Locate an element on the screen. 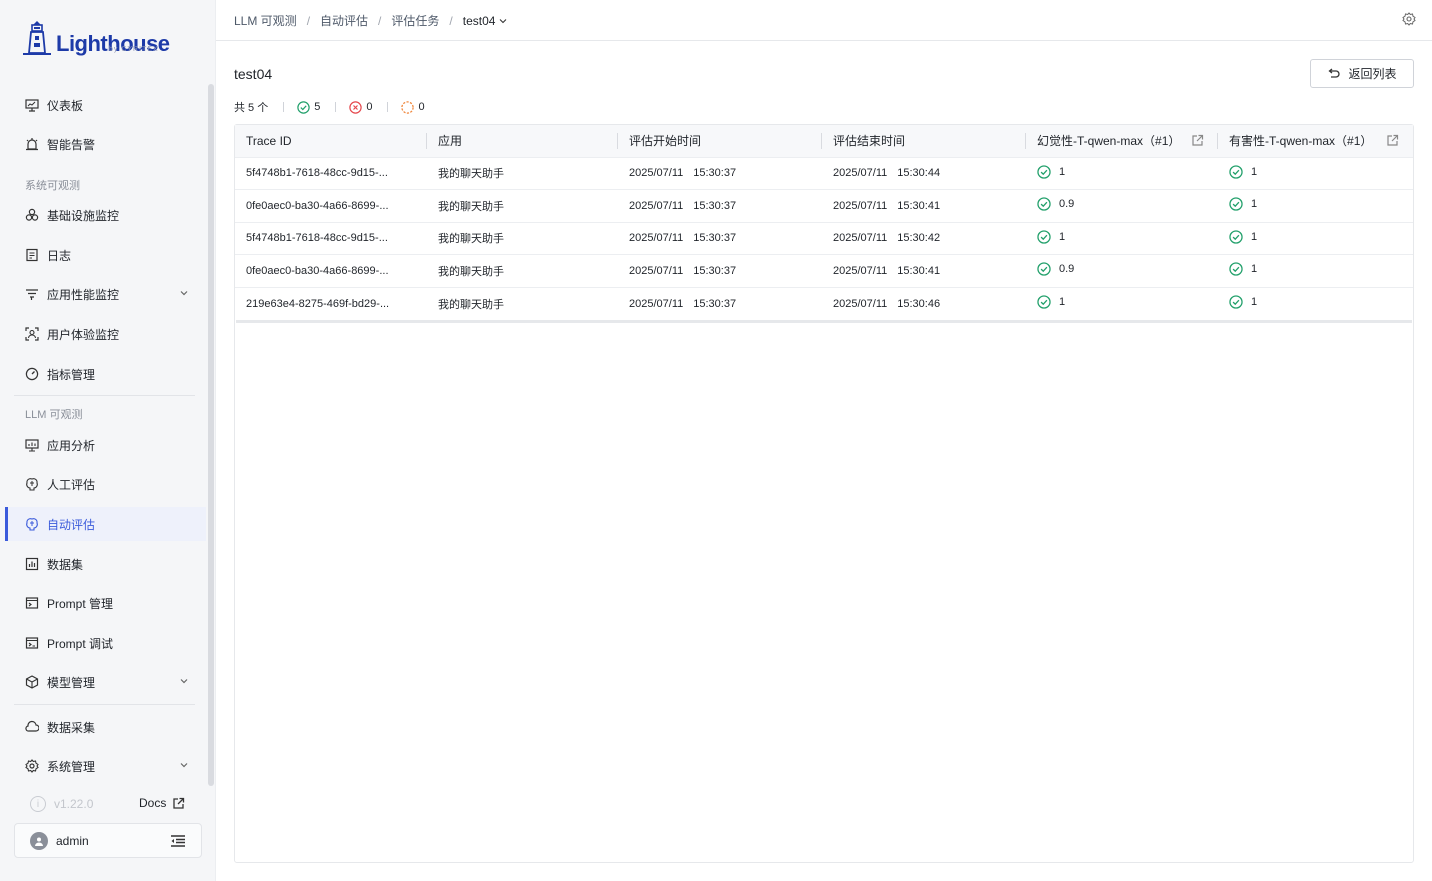 The image size is (1432, 881). sidebar-item-dataset: 数据集 is located at coordinates (105, 564).